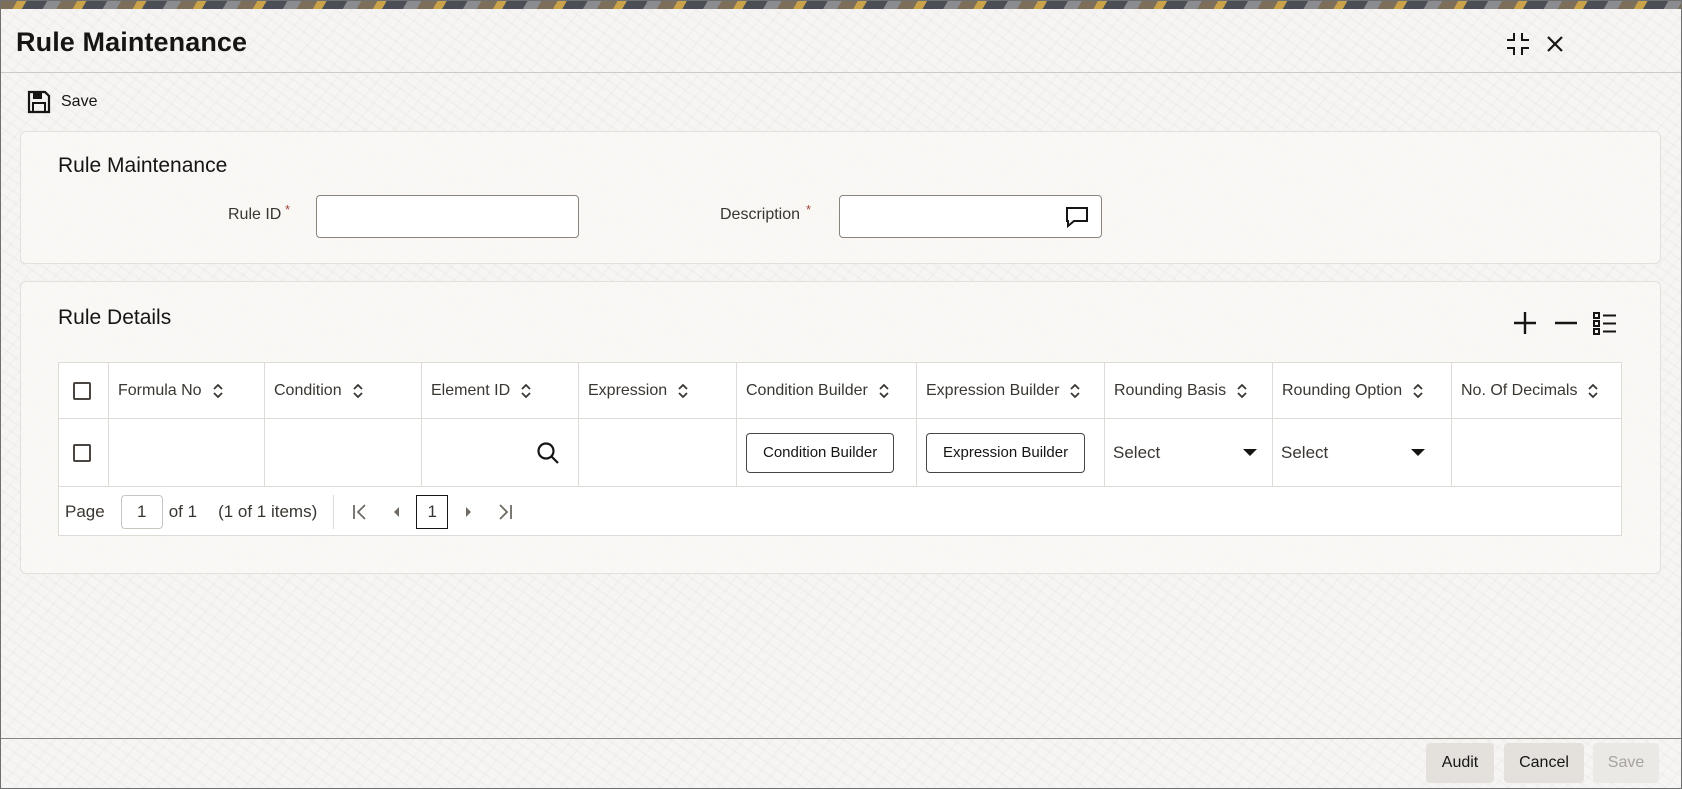 This screenshot has width=1682, height=789. What do you see at coordinates (183, 511) in the screenshot?
I see `page-count-label: of 1` at bounding box center [183, 511].